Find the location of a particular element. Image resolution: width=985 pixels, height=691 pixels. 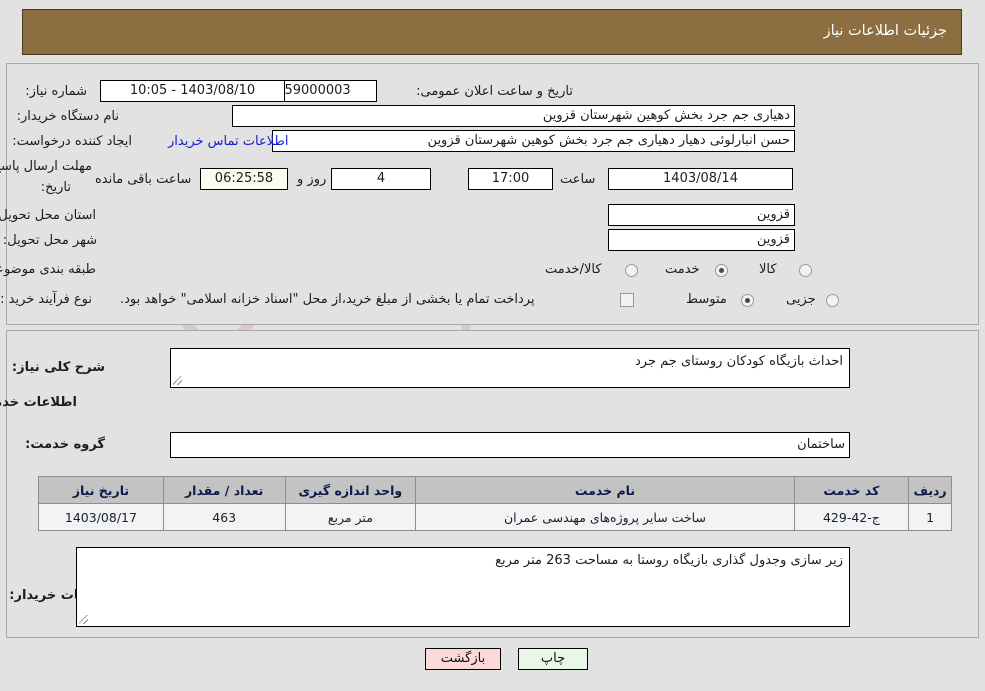

buyer-org-value: دهیاری جم جرد بخش کوهین شهرستان قزوین is located at coordinates (513, 116).